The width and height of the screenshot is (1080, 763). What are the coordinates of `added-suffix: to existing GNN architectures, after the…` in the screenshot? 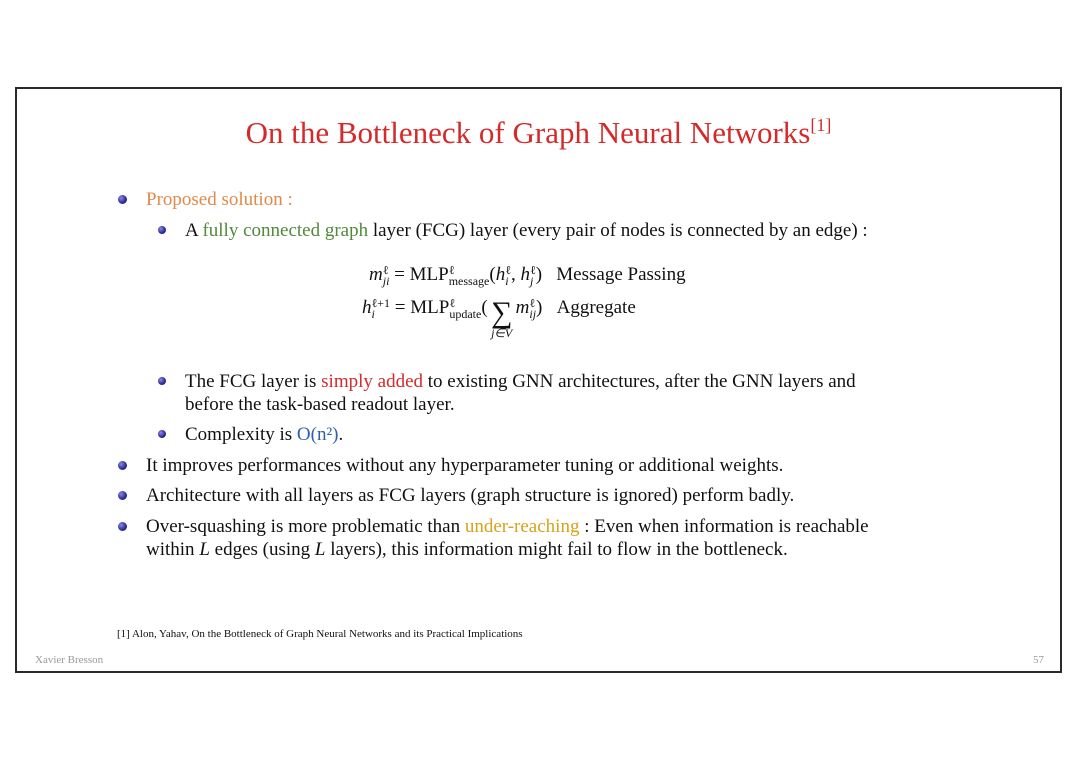 It's located at (639, 381).